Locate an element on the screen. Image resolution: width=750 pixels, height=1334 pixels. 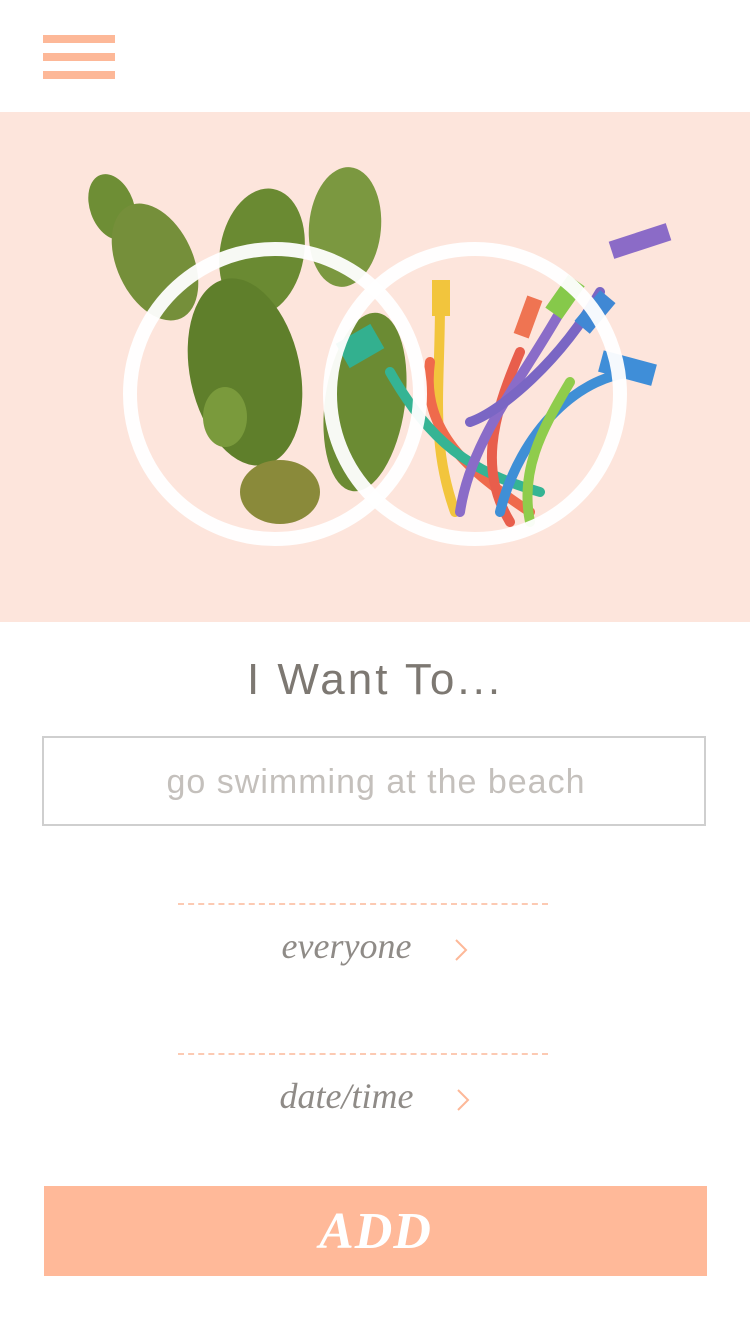
datetime-selector: date/time is located at coordinates (375, 1098).